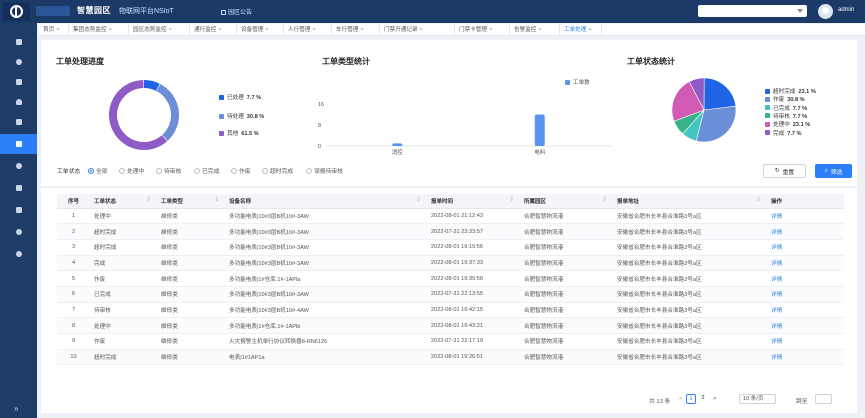 The width and height of the screenshot is (865, 418). What do you see at coordinates (326, 201) in the screenshot?
I see `column-header: 设备名称 ⇕` at bounding box center [326, 201].